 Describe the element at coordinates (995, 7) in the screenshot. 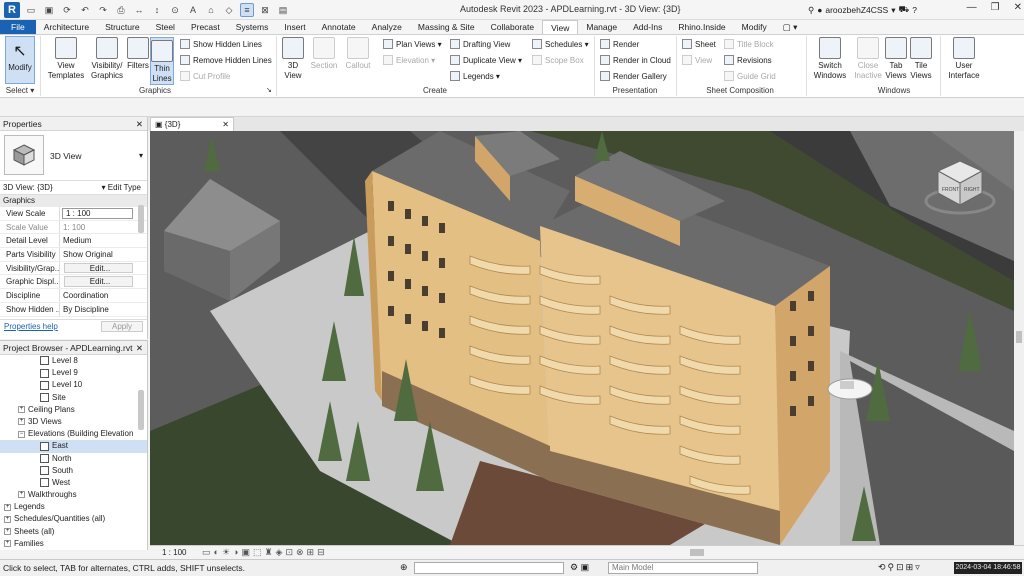

I see `restore-button: ❐` at that location.